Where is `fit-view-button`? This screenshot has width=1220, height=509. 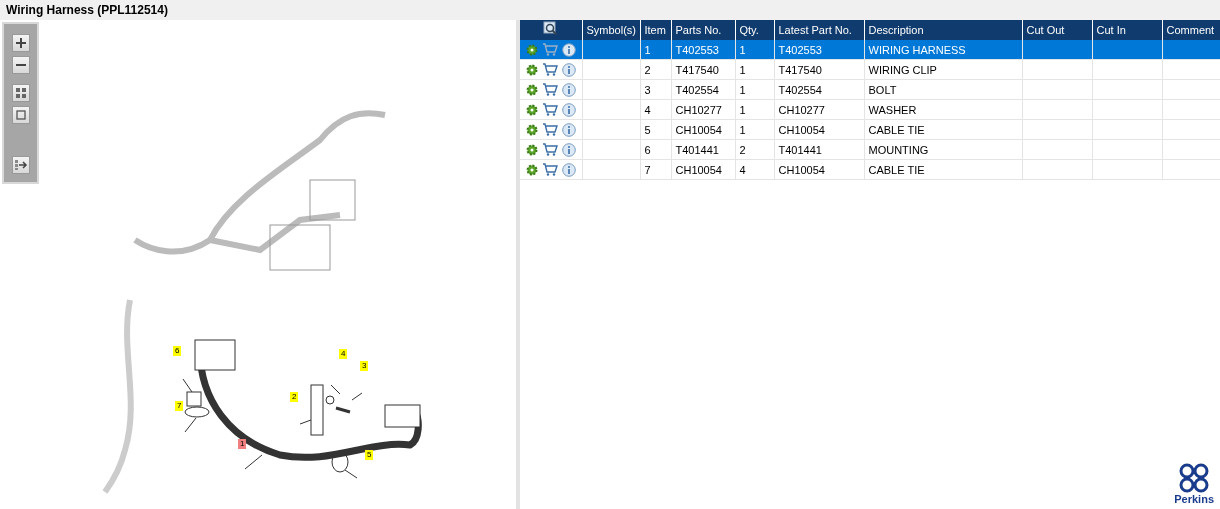 fit-view-button is located at coordinates (20, 93).